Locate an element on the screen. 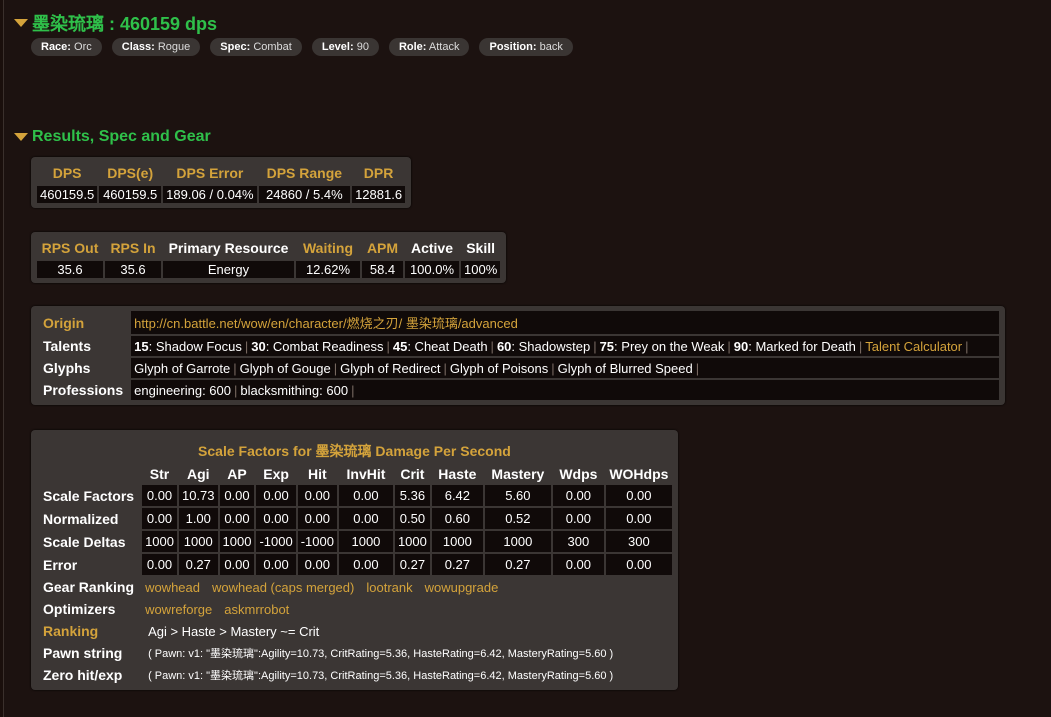 Image resolution: width=1051 pixels, height=717 pixels. talent-item: 15: Shadow Focus is located at coordinates (188, 346).